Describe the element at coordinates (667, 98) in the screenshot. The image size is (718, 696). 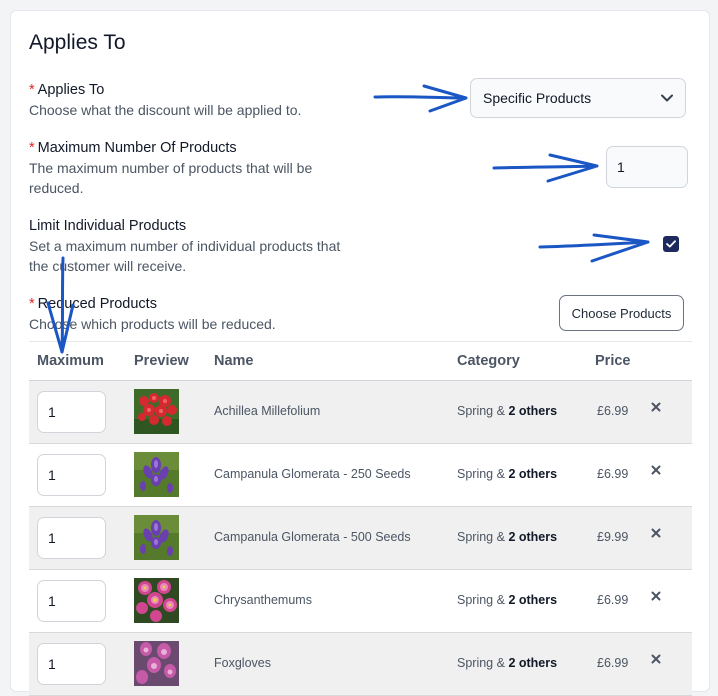
I see `chevron-down-icon` at that location.